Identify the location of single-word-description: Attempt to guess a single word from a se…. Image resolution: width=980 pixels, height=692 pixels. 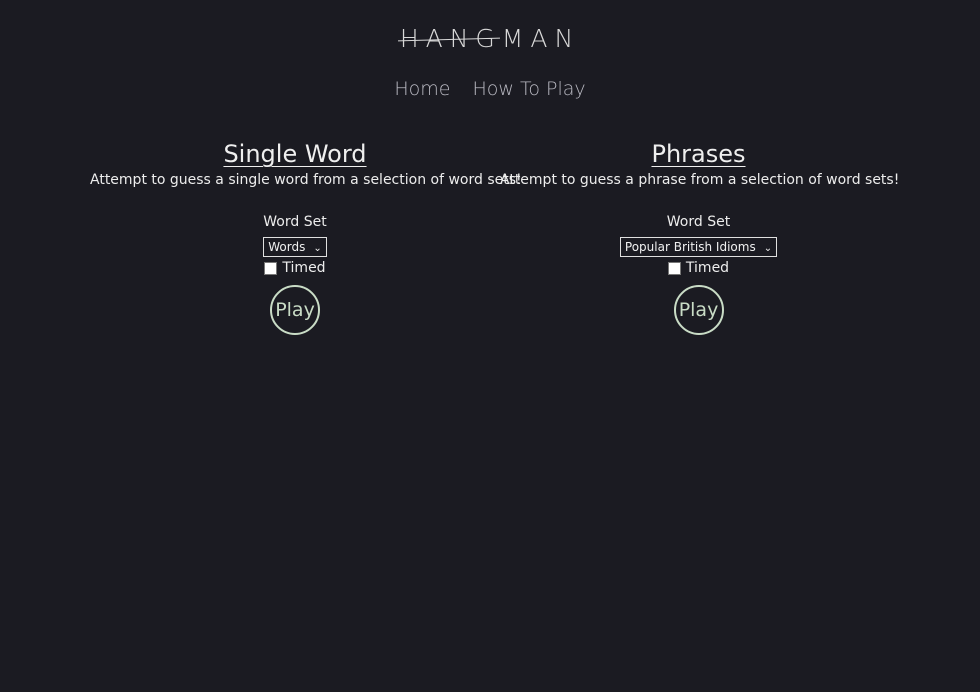
(306, 180).